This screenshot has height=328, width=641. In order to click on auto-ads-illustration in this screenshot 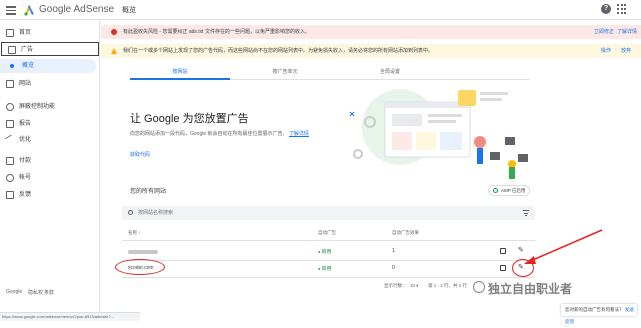, I will do `click(438, 134)`.